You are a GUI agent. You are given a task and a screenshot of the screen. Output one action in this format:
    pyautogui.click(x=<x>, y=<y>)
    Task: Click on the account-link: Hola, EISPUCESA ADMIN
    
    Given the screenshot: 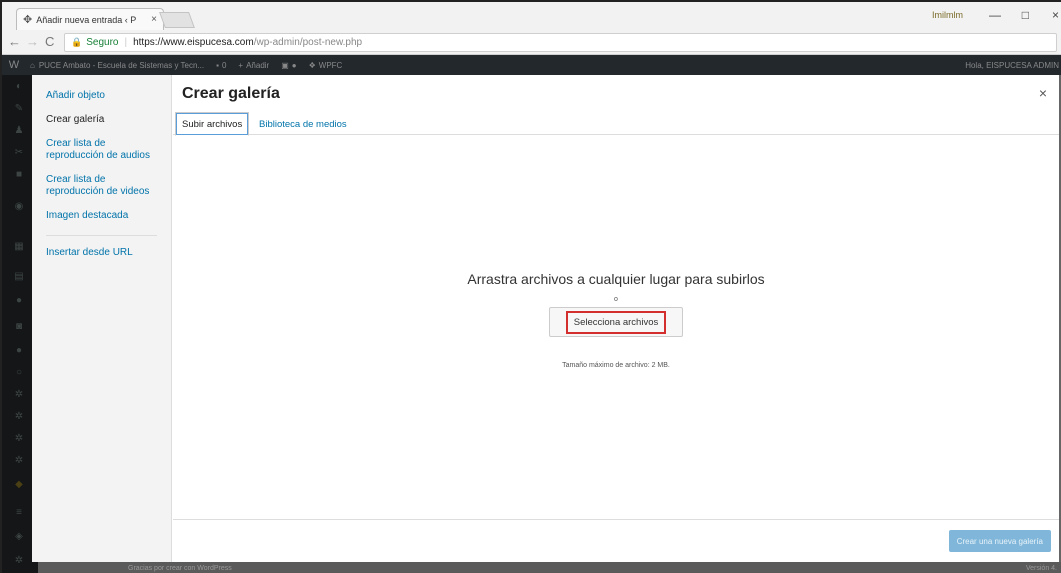 What is the action you would take?
    pyautogui.click(x=1012, y=65)
    